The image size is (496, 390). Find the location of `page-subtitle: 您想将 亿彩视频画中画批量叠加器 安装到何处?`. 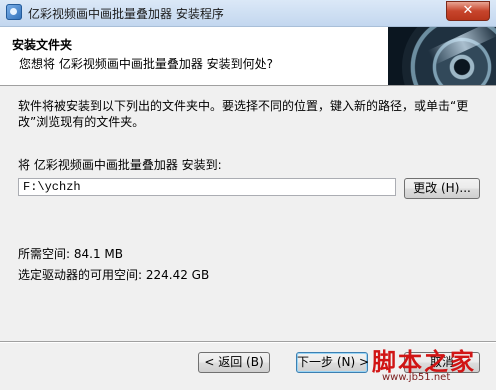

page-subtitle: 您想将 亿彩视频画中画批量叠加器 安装到何处? is located at coordinates (146, 64).